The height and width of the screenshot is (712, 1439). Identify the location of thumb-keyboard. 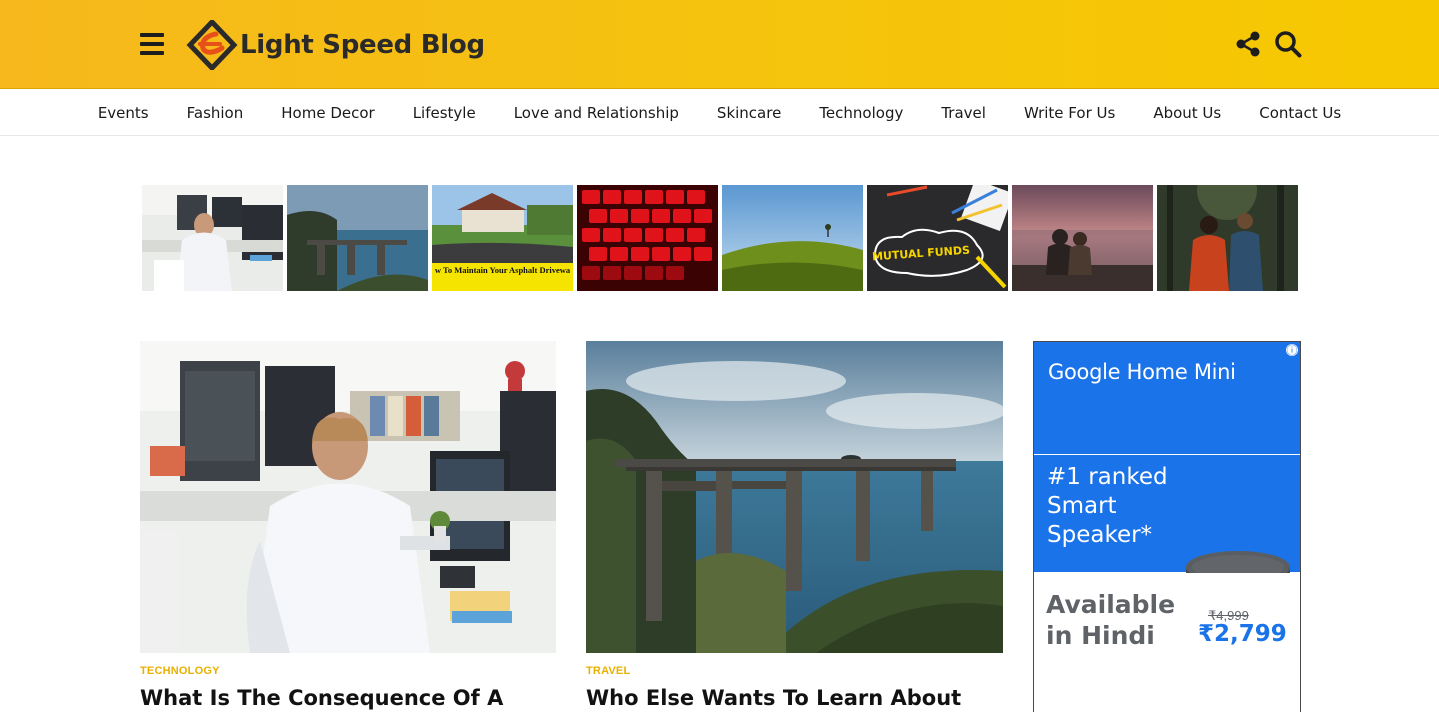
(647, 238).